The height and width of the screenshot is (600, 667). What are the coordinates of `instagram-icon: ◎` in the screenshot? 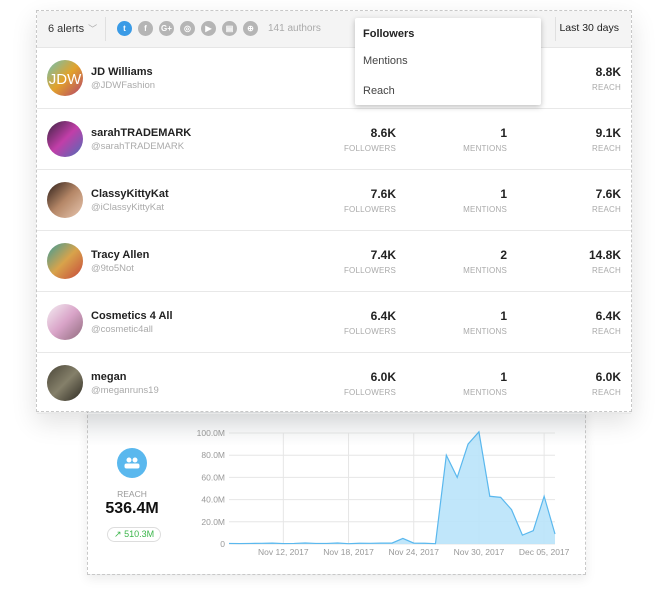 It's located at (187, 28).